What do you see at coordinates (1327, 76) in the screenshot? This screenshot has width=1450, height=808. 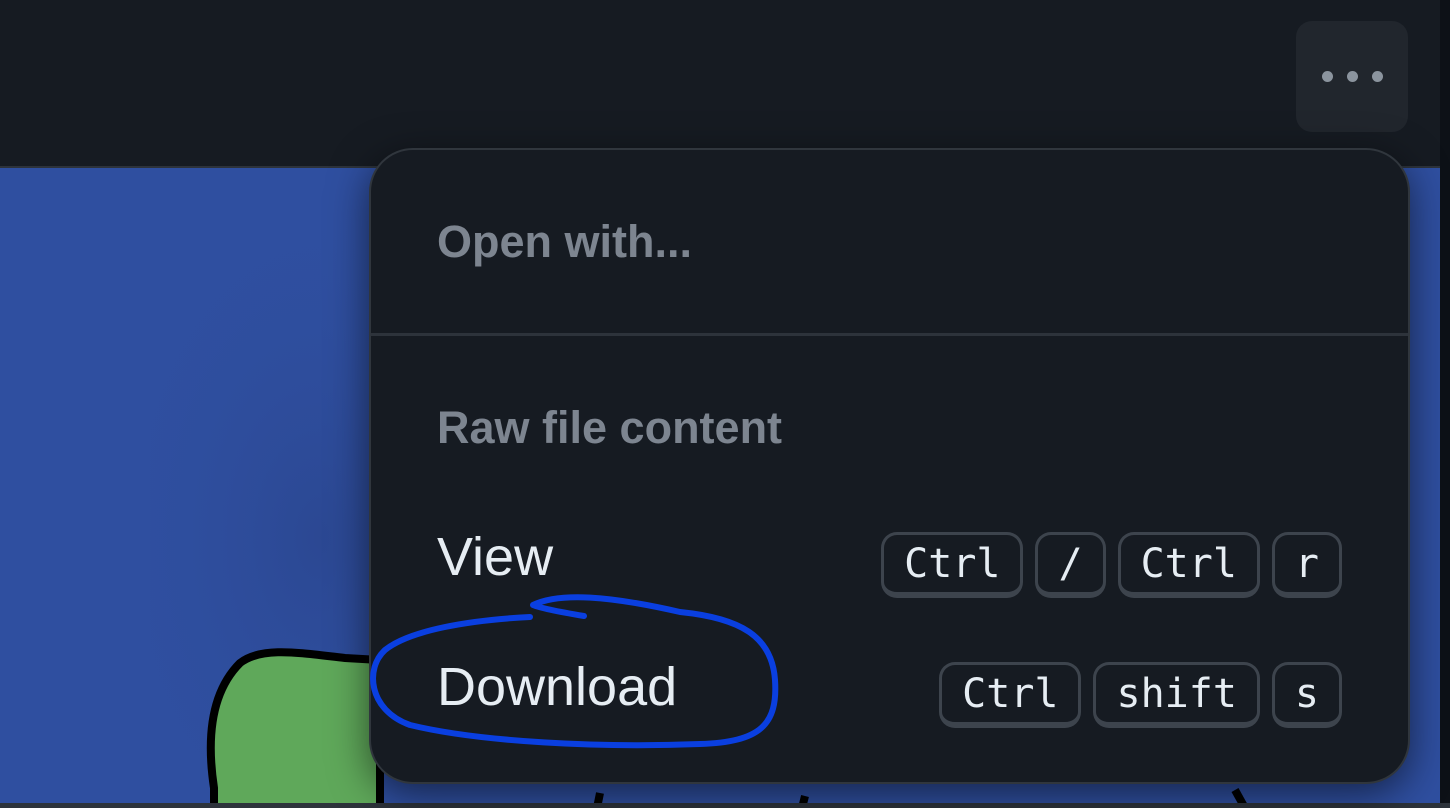 I see `kebab-horizontal-icon` at bounding box center [1327, 76].